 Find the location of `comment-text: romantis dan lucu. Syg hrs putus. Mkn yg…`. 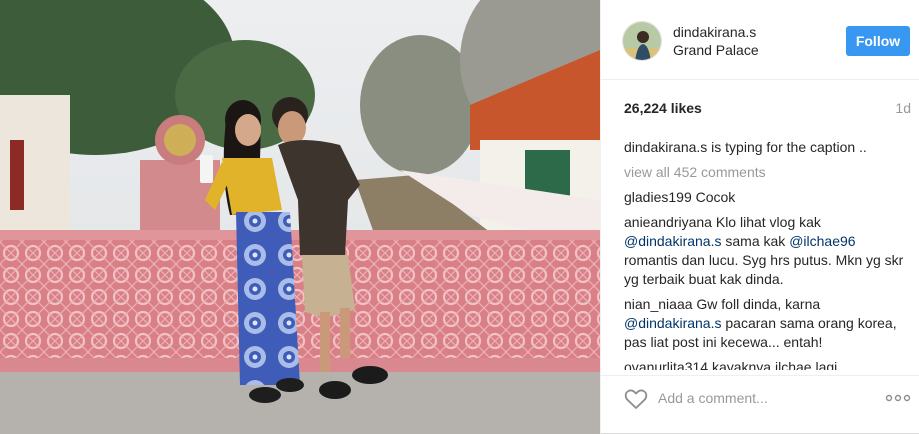

comment-text: romantis dan lucu. Syg hrs putus. Mkn yg… is located at coordinates (764, 269).